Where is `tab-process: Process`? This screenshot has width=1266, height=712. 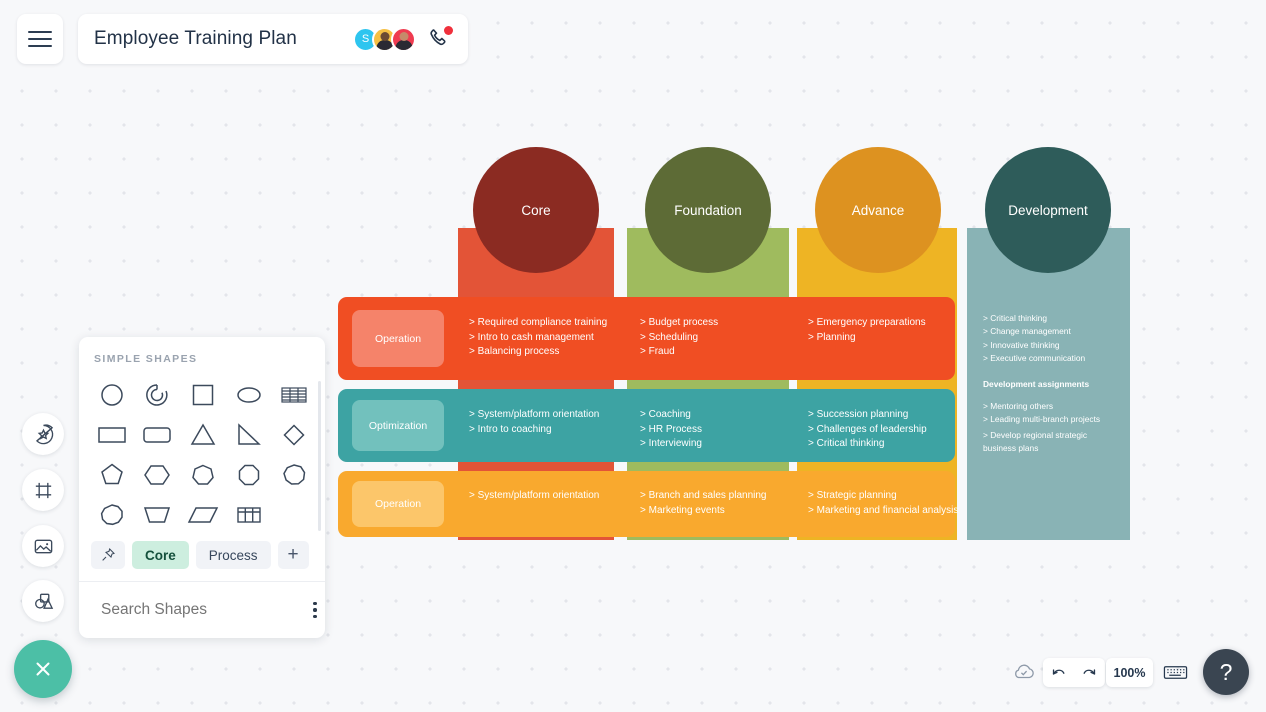
tab-process: Process is located at coordinates (233, 555).